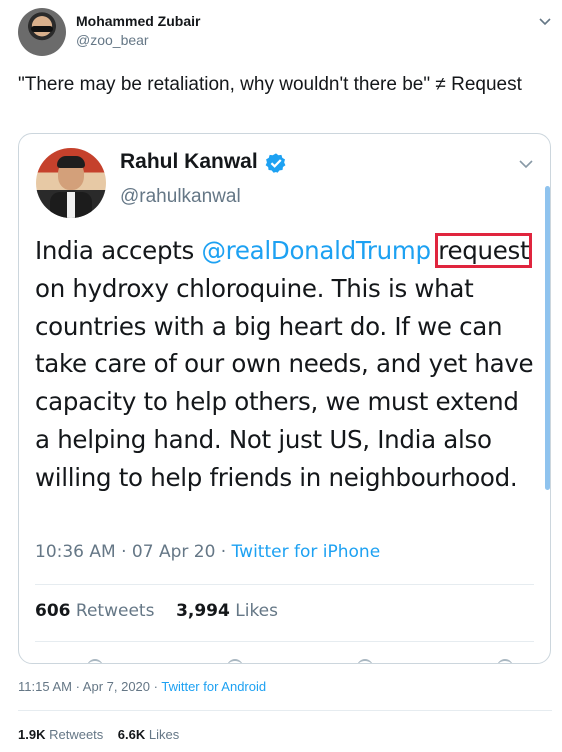  I want to click on author-name: Mohammed Zubair, so click(138, 21).